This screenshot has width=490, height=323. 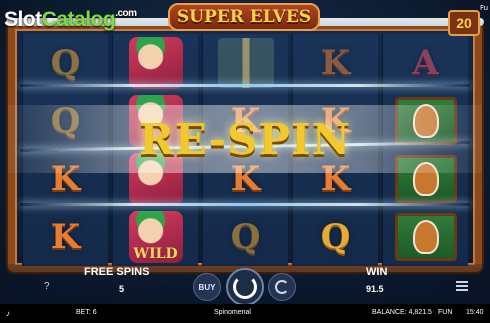 I want to click on autoplay-icon, so click(x=282, y=287).